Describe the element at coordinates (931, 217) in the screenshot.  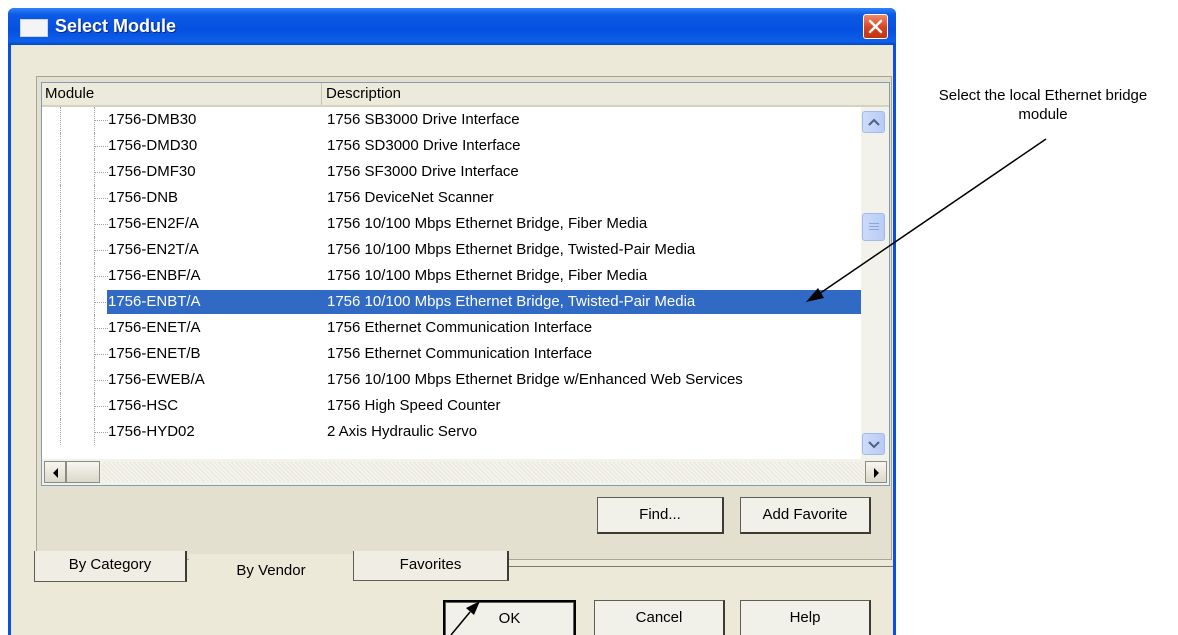
I see `callout-arrow-line` at that location.